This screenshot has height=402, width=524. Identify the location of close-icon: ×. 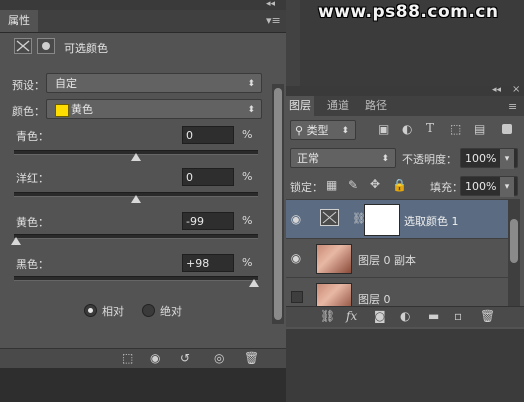
(516, 89).